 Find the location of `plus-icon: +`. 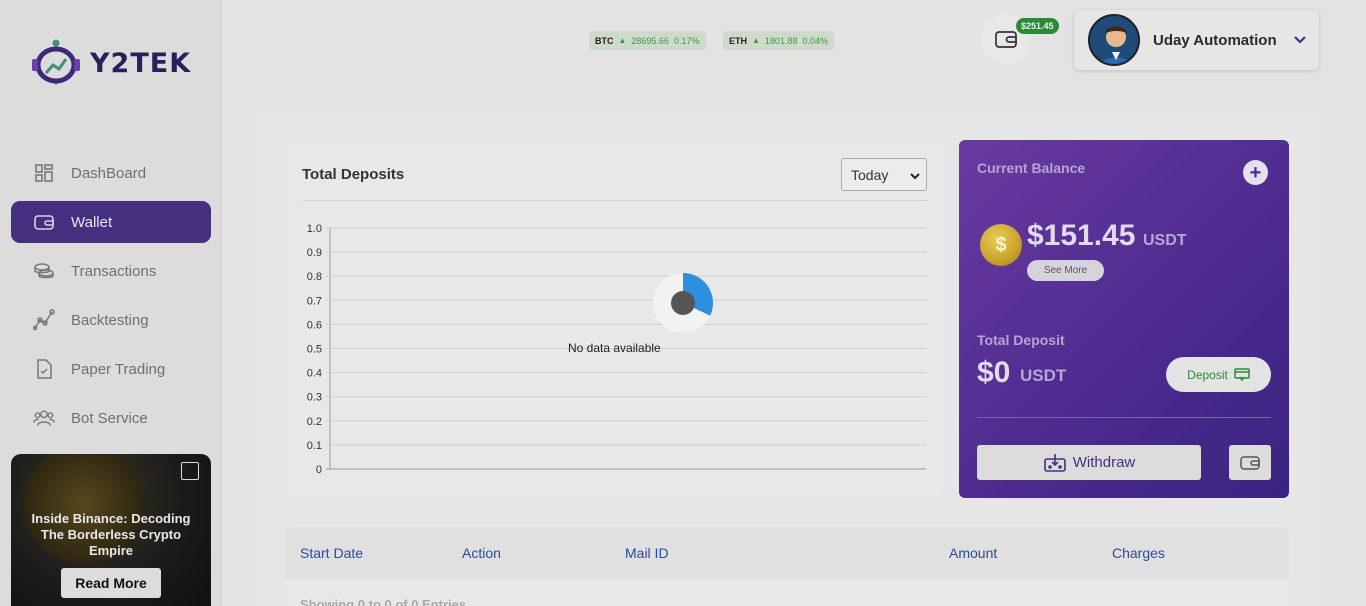

plus-icon: + is located at coordinates (1255, 172).